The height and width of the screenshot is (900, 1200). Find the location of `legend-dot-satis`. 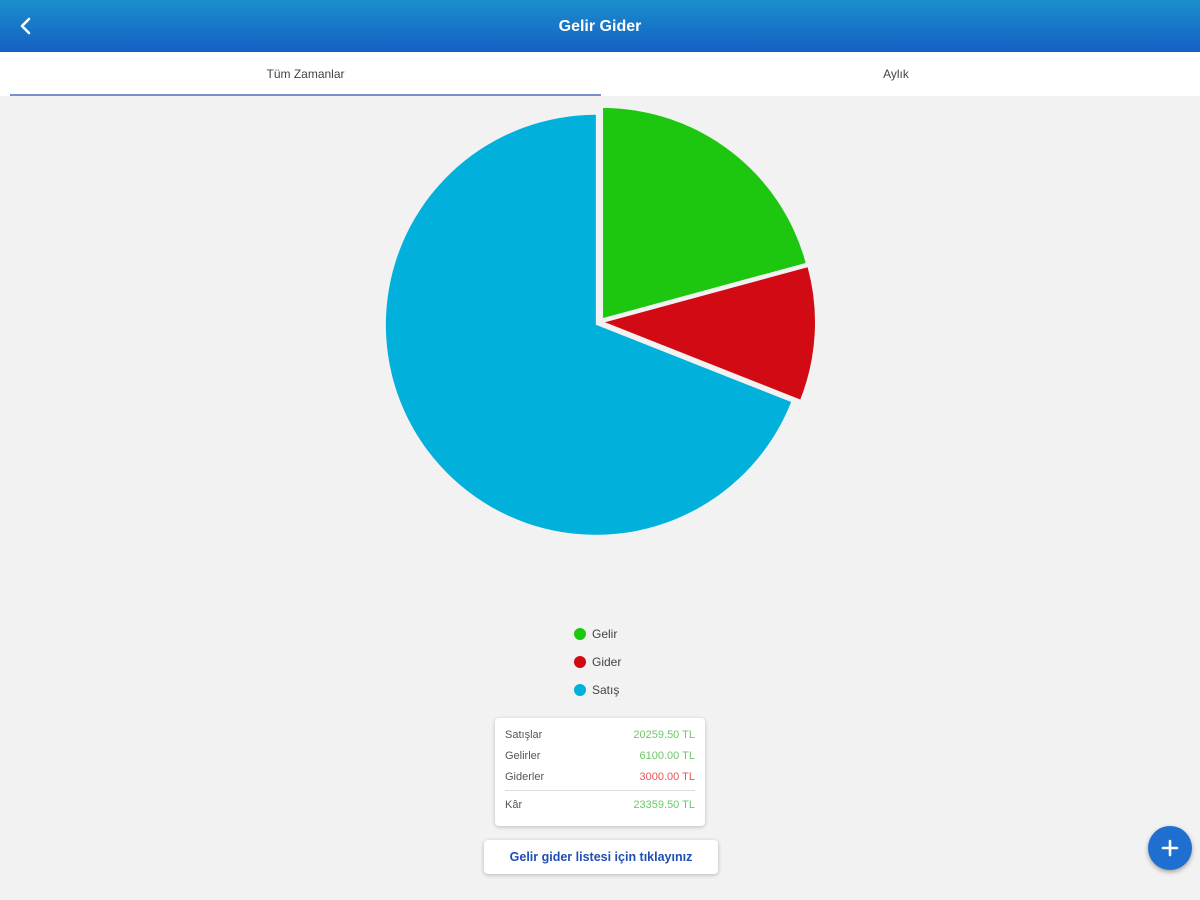

legend-dot-satis is located at coordinates (580, 690).